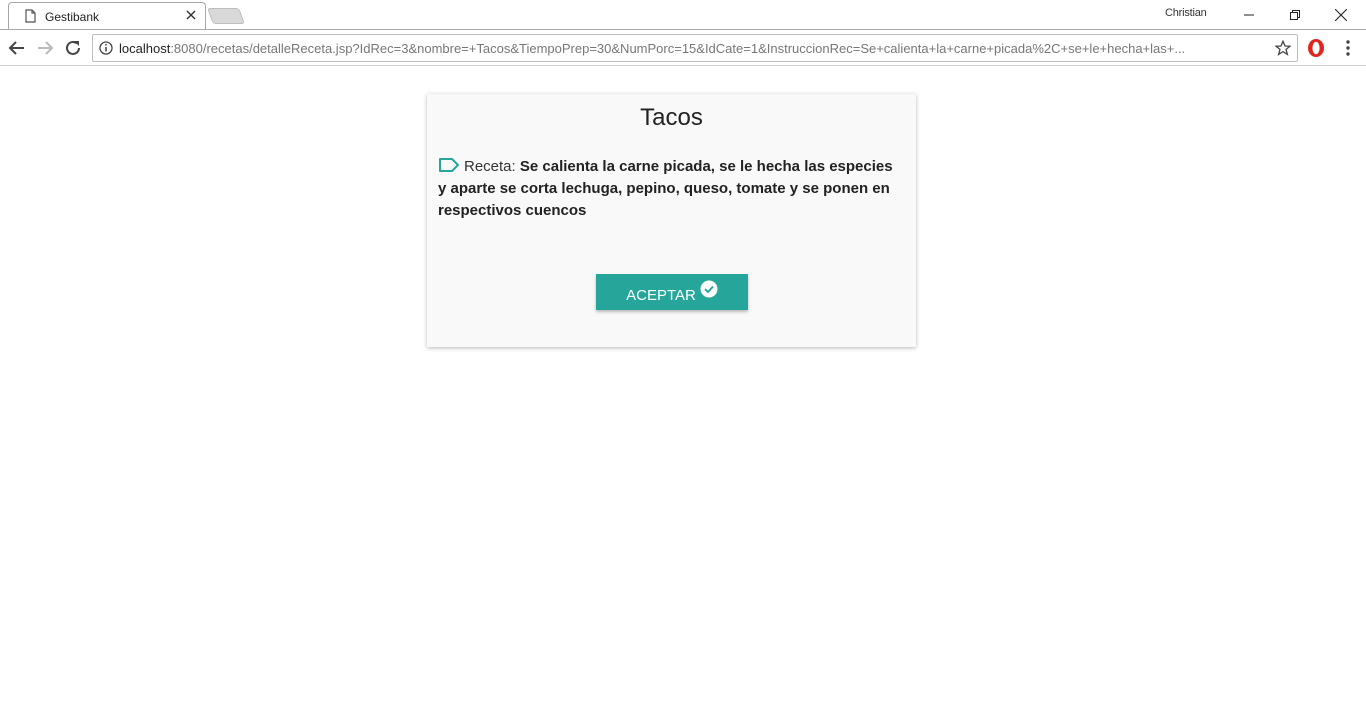  What do you see at coordinates (709, 289) in the screenshot?
I see `check-circle-icon` at bounding box center [709, 289].